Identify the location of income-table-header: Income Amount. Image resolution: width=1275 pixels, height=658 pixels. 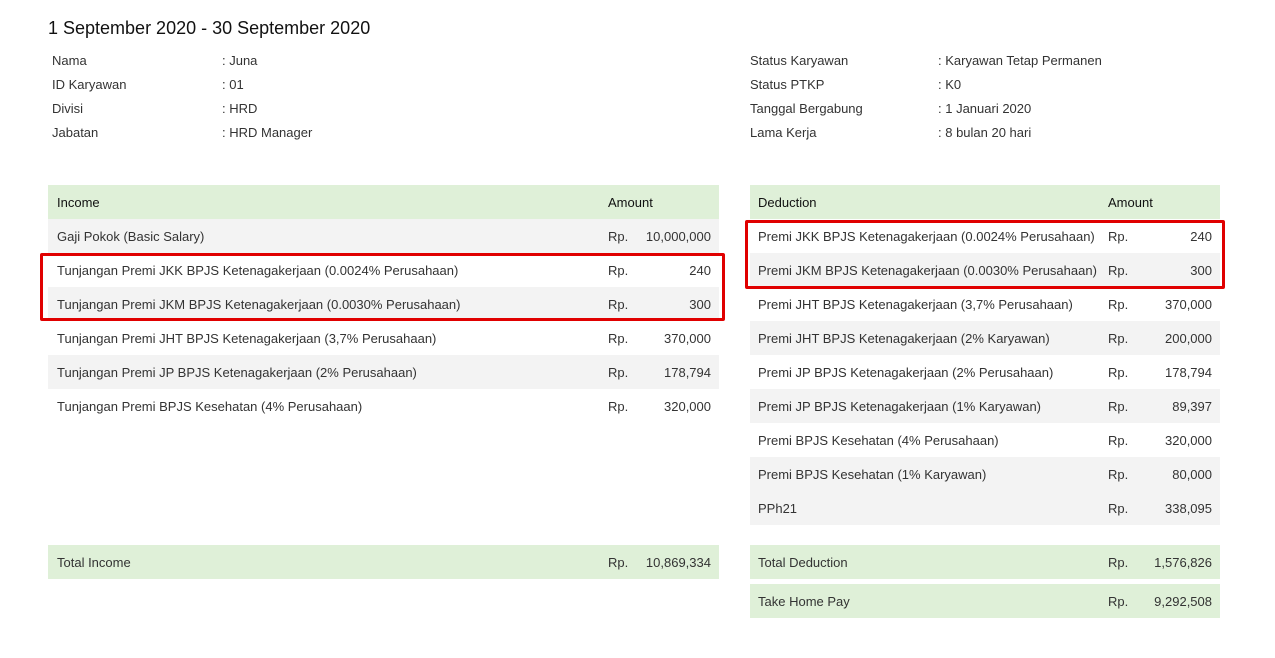
(383, 202).